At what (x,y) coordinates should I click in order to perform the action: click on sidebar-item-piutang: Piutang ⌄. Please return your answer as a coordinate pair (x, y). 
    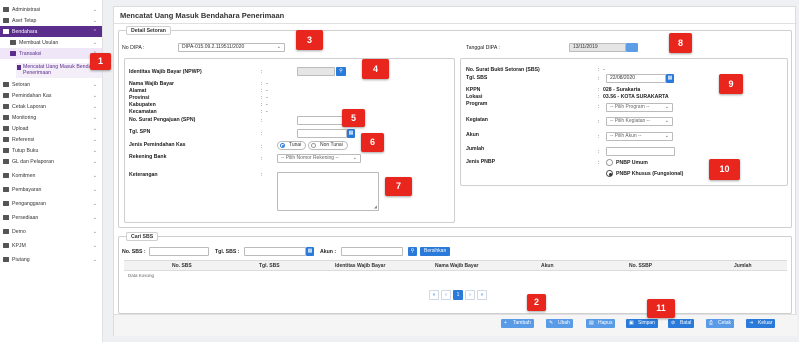
    Looking at the image, I should click on (51, 259).